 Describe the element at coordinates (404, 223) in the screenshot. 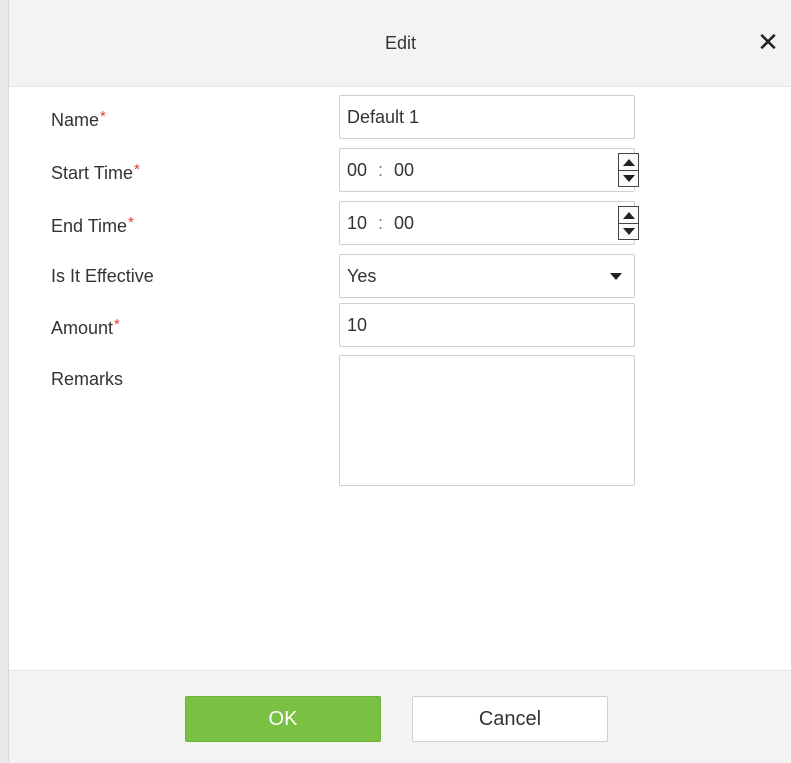

I see `end-time-minute: 00` at that location.